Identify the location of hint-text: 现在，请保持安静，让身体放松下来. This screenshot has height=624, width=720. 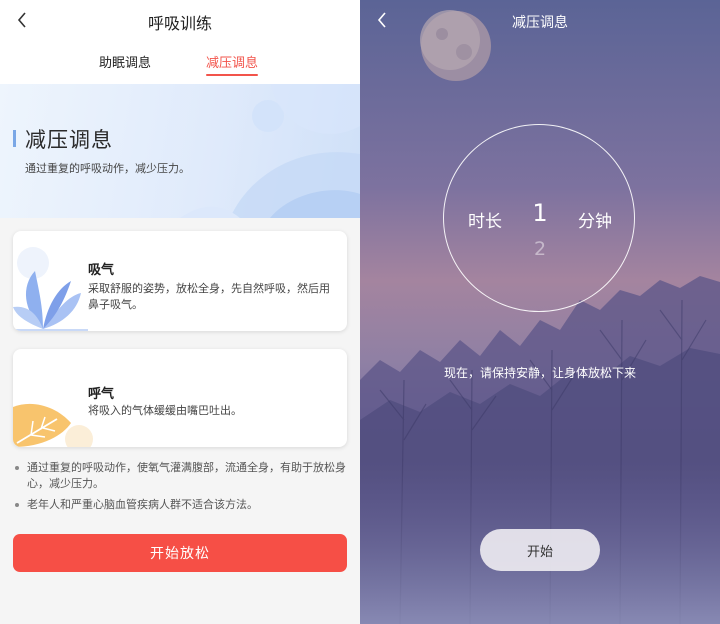
(539, 373).